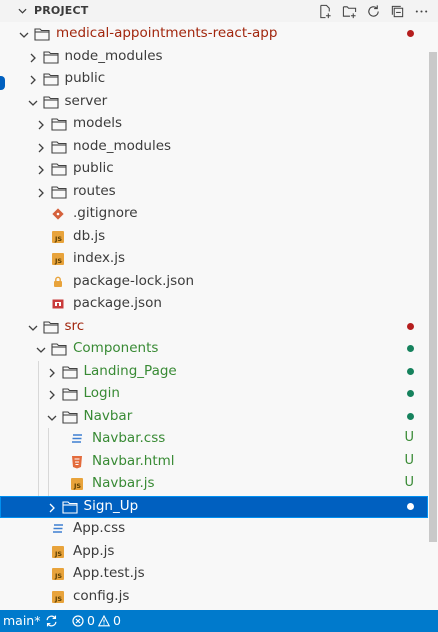  What do you see at coordinates (116, 620) in the screenshot?
I see `warning-count: 0` at bounding box center [116, 620].